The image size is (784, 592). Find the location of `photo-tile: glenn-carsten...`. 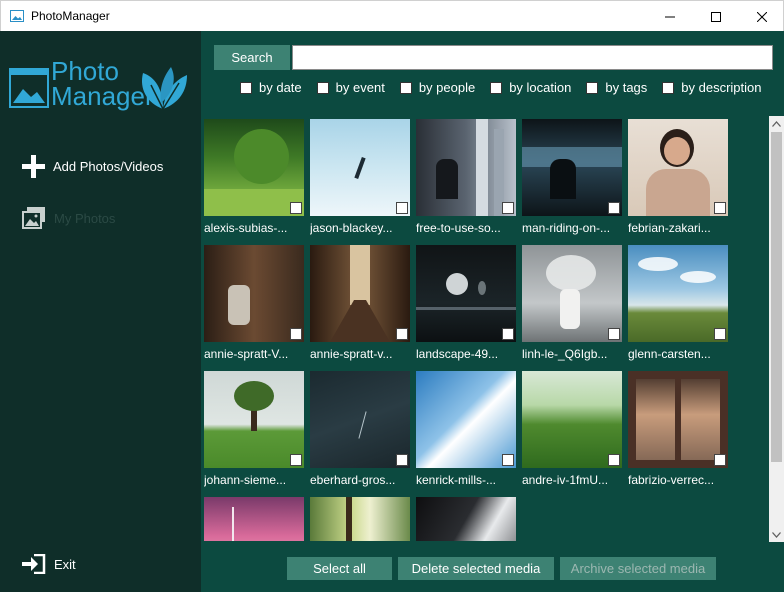

photo-tile: glenn-carsten... is located at coordinates (678, 303).